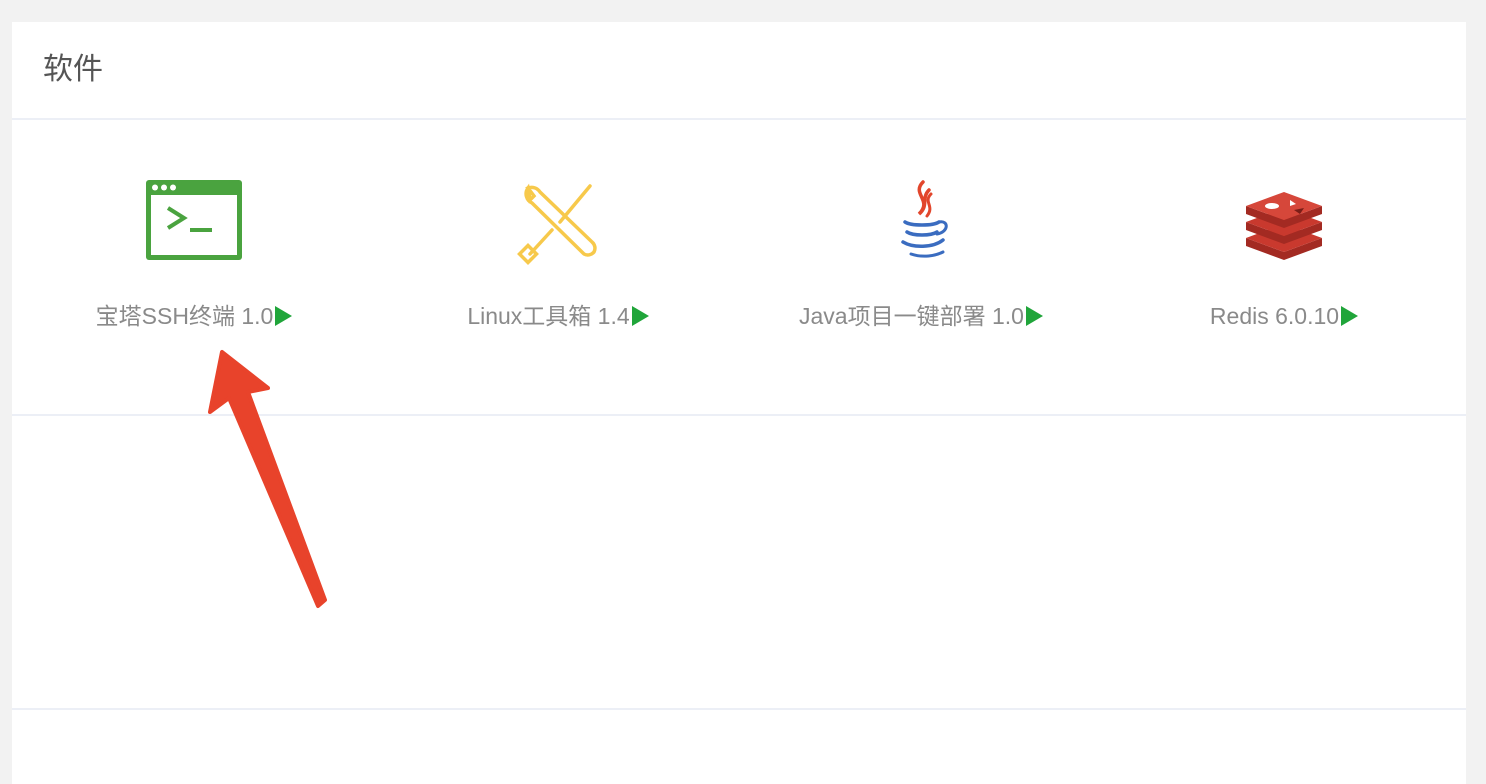 This screenshot has width=1486, height=784. What do you see at coordinates (194, 222) in the screenshot?
I see `terminal-icon` at bounding box center [194, 222].